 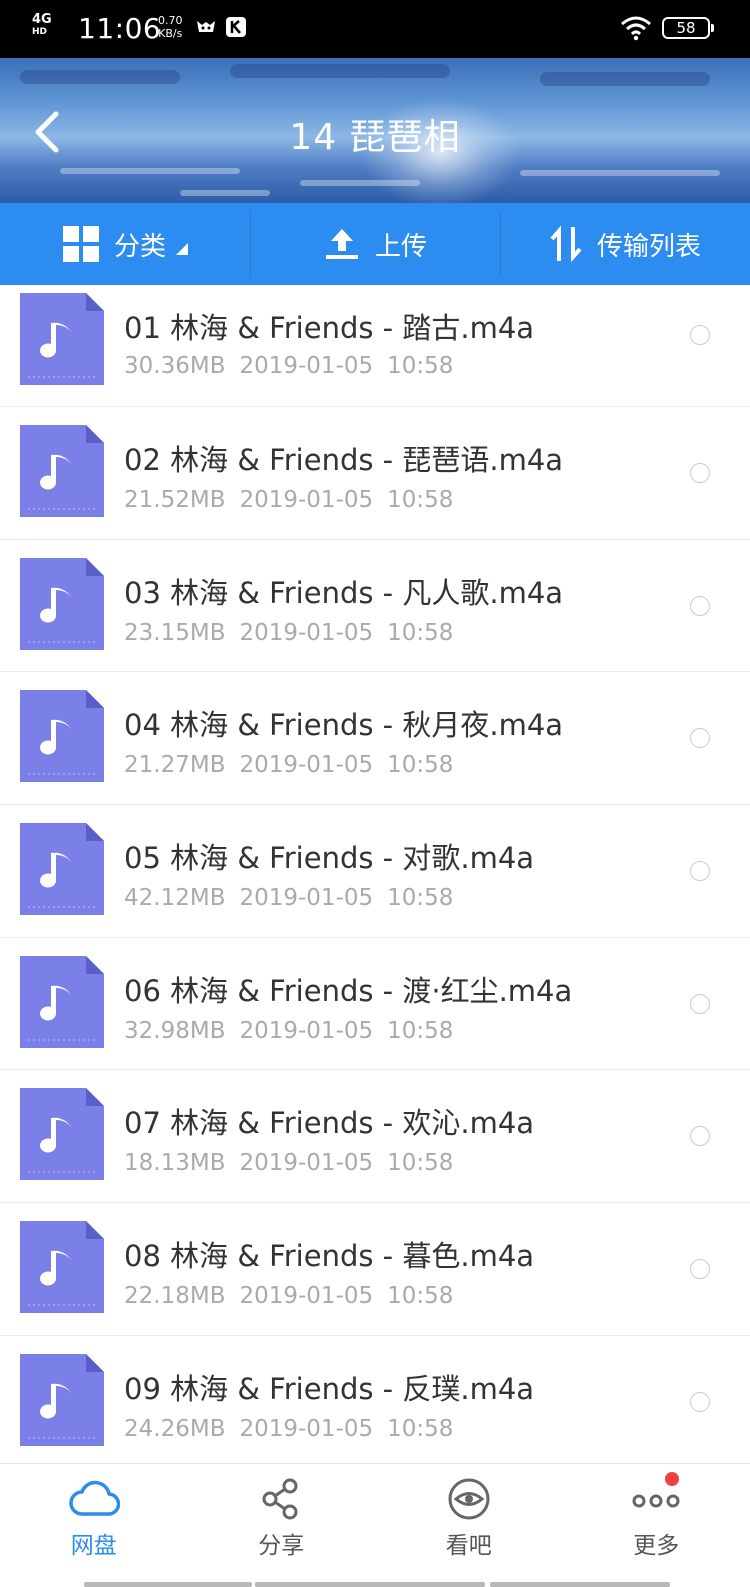 I want to click on k-app-icon, so click(x=236, y=27).